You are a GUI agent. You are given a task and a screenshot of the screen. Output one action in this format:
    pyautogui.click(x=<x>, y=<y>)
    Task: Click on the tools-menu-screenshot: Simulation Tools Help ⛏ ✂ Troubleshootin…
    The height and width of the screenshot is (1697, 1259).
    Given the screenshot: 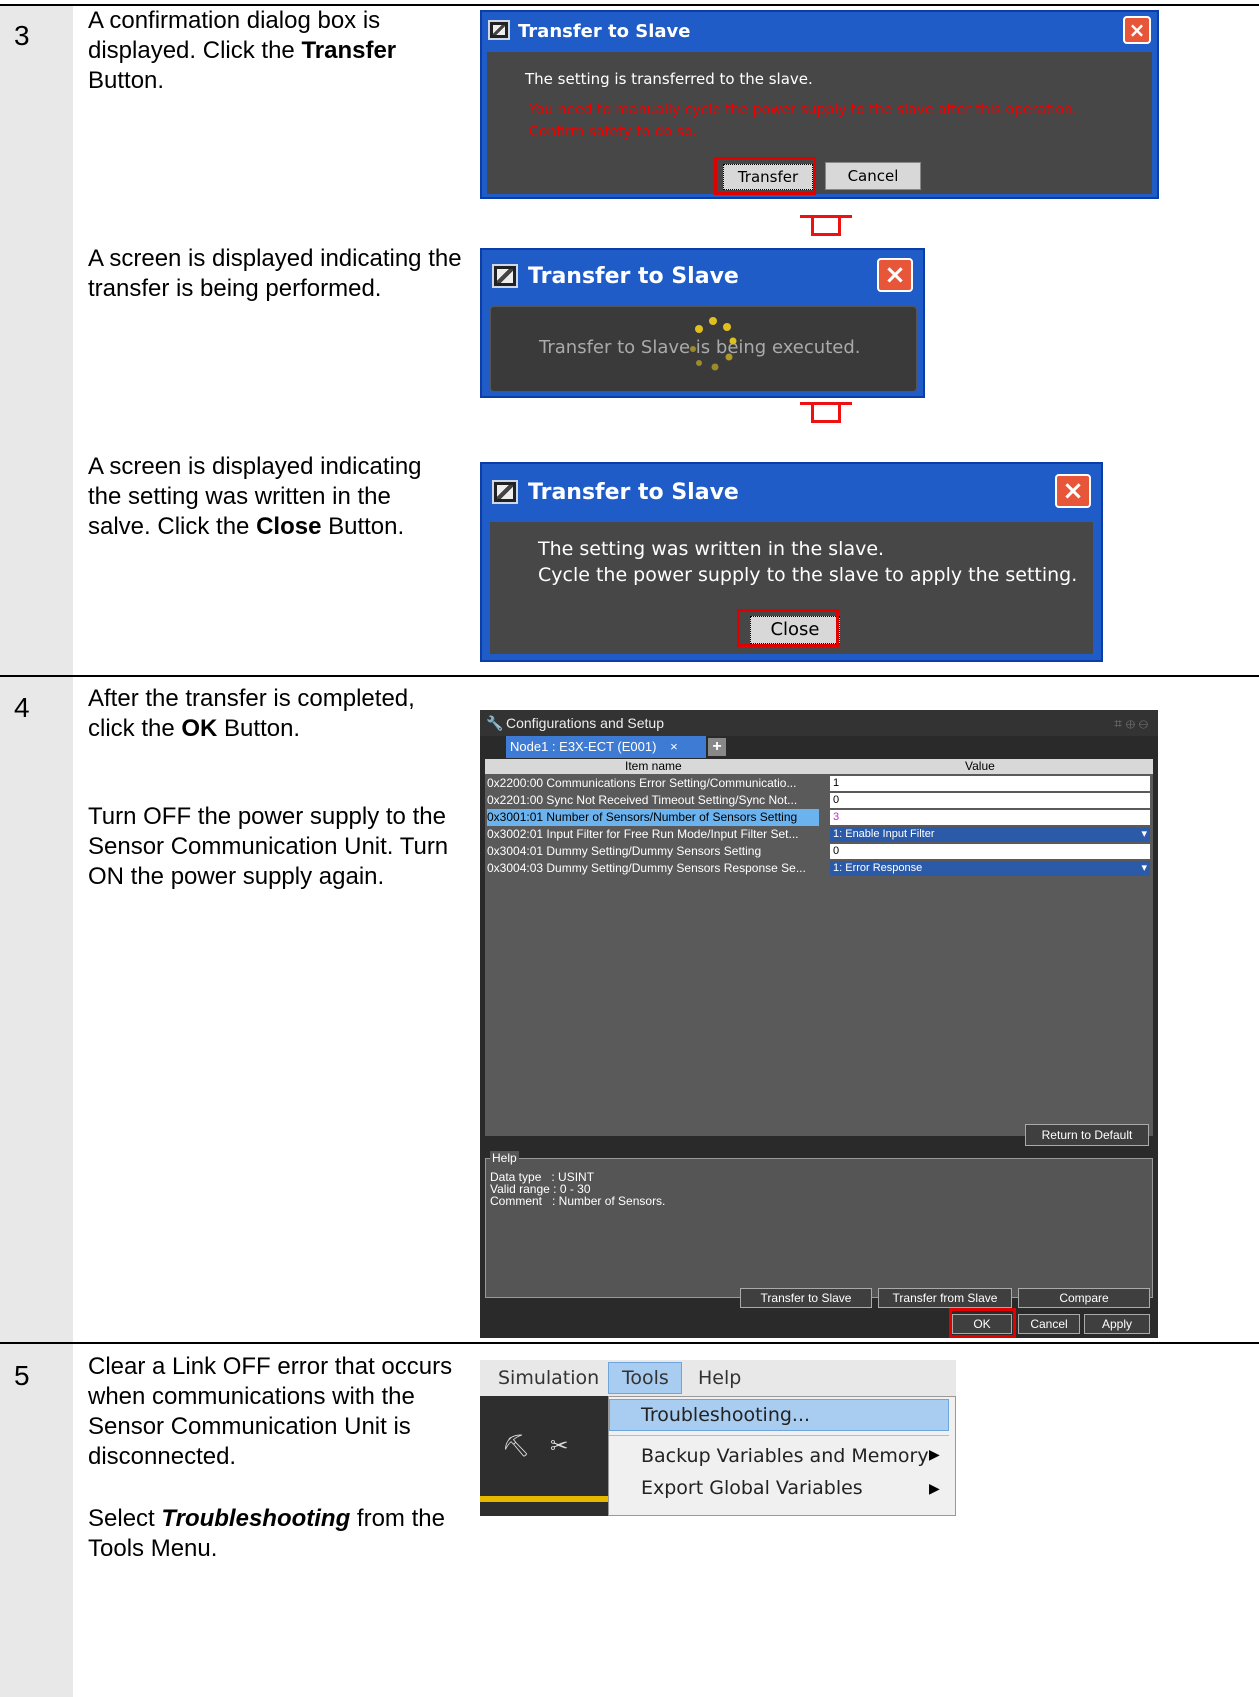 What is the action you would take?
    pyautogui.click(x=718, y=1438)
    